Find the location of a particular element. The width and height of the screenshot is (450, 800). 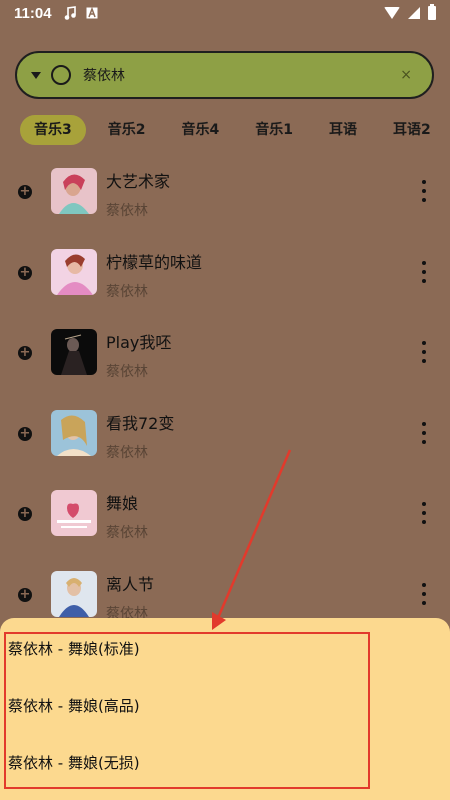

quality-option-high: 蔡依林 - 舞娘(高品) is located at coordinates (74, 705).